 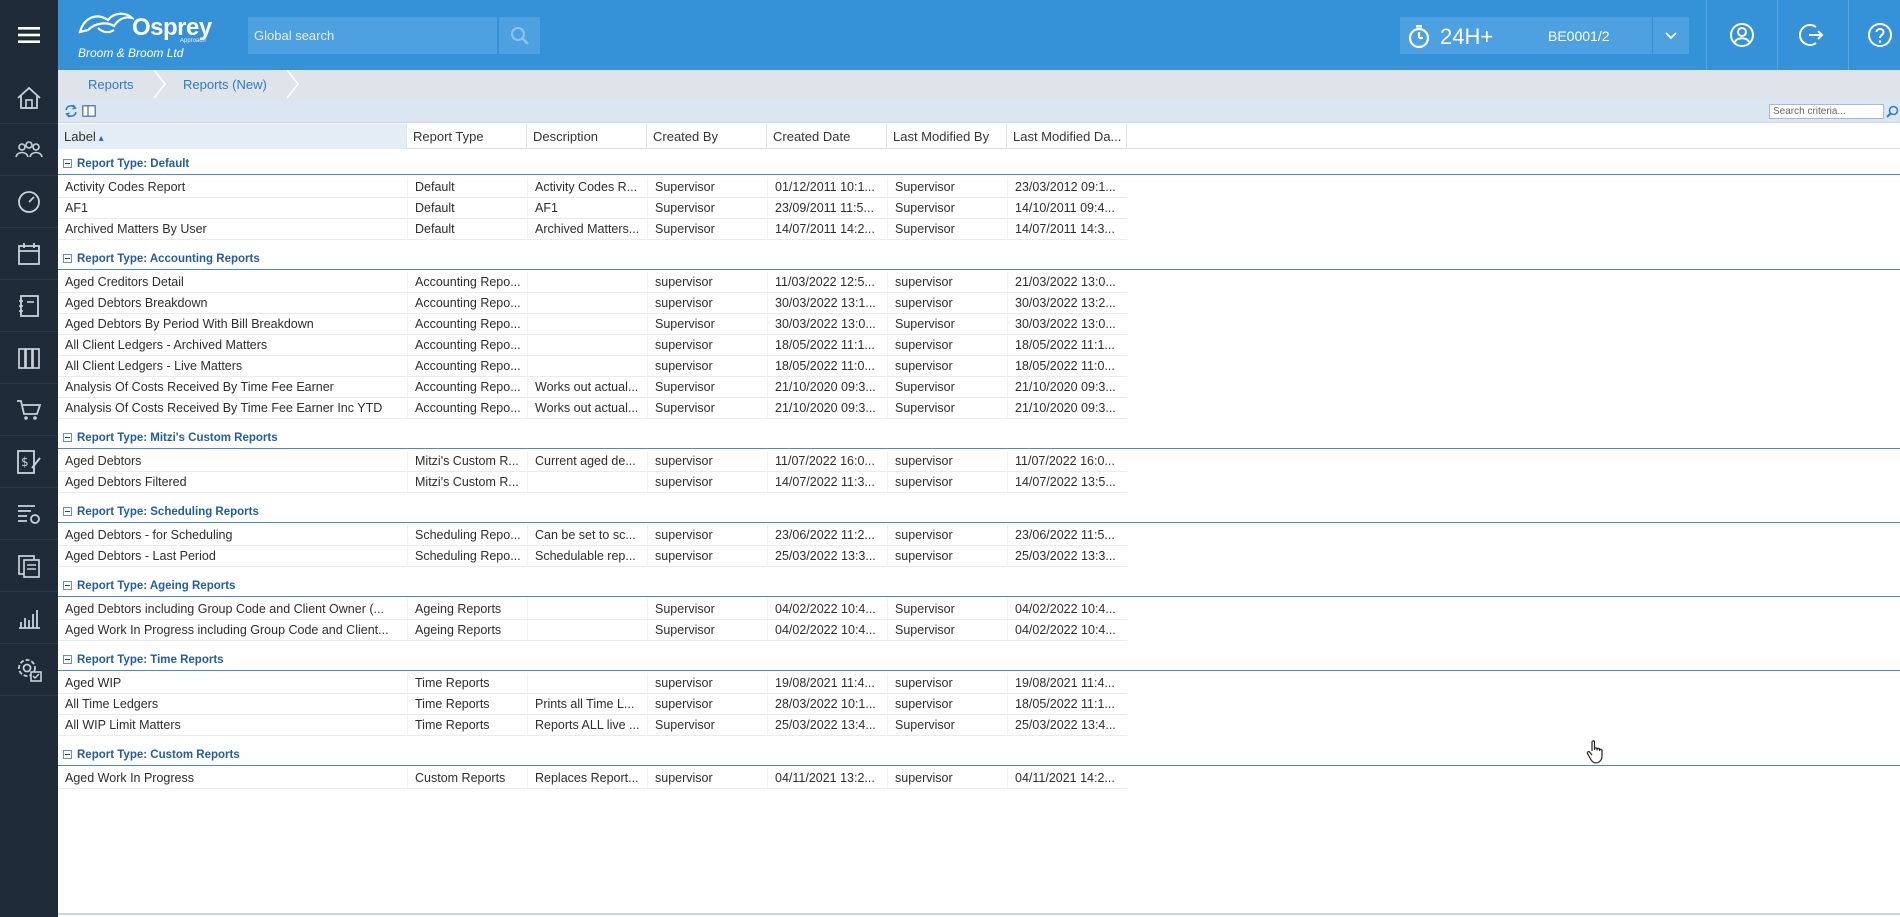 I want to click on user-circle-icon, so click(x=1742, y=35).